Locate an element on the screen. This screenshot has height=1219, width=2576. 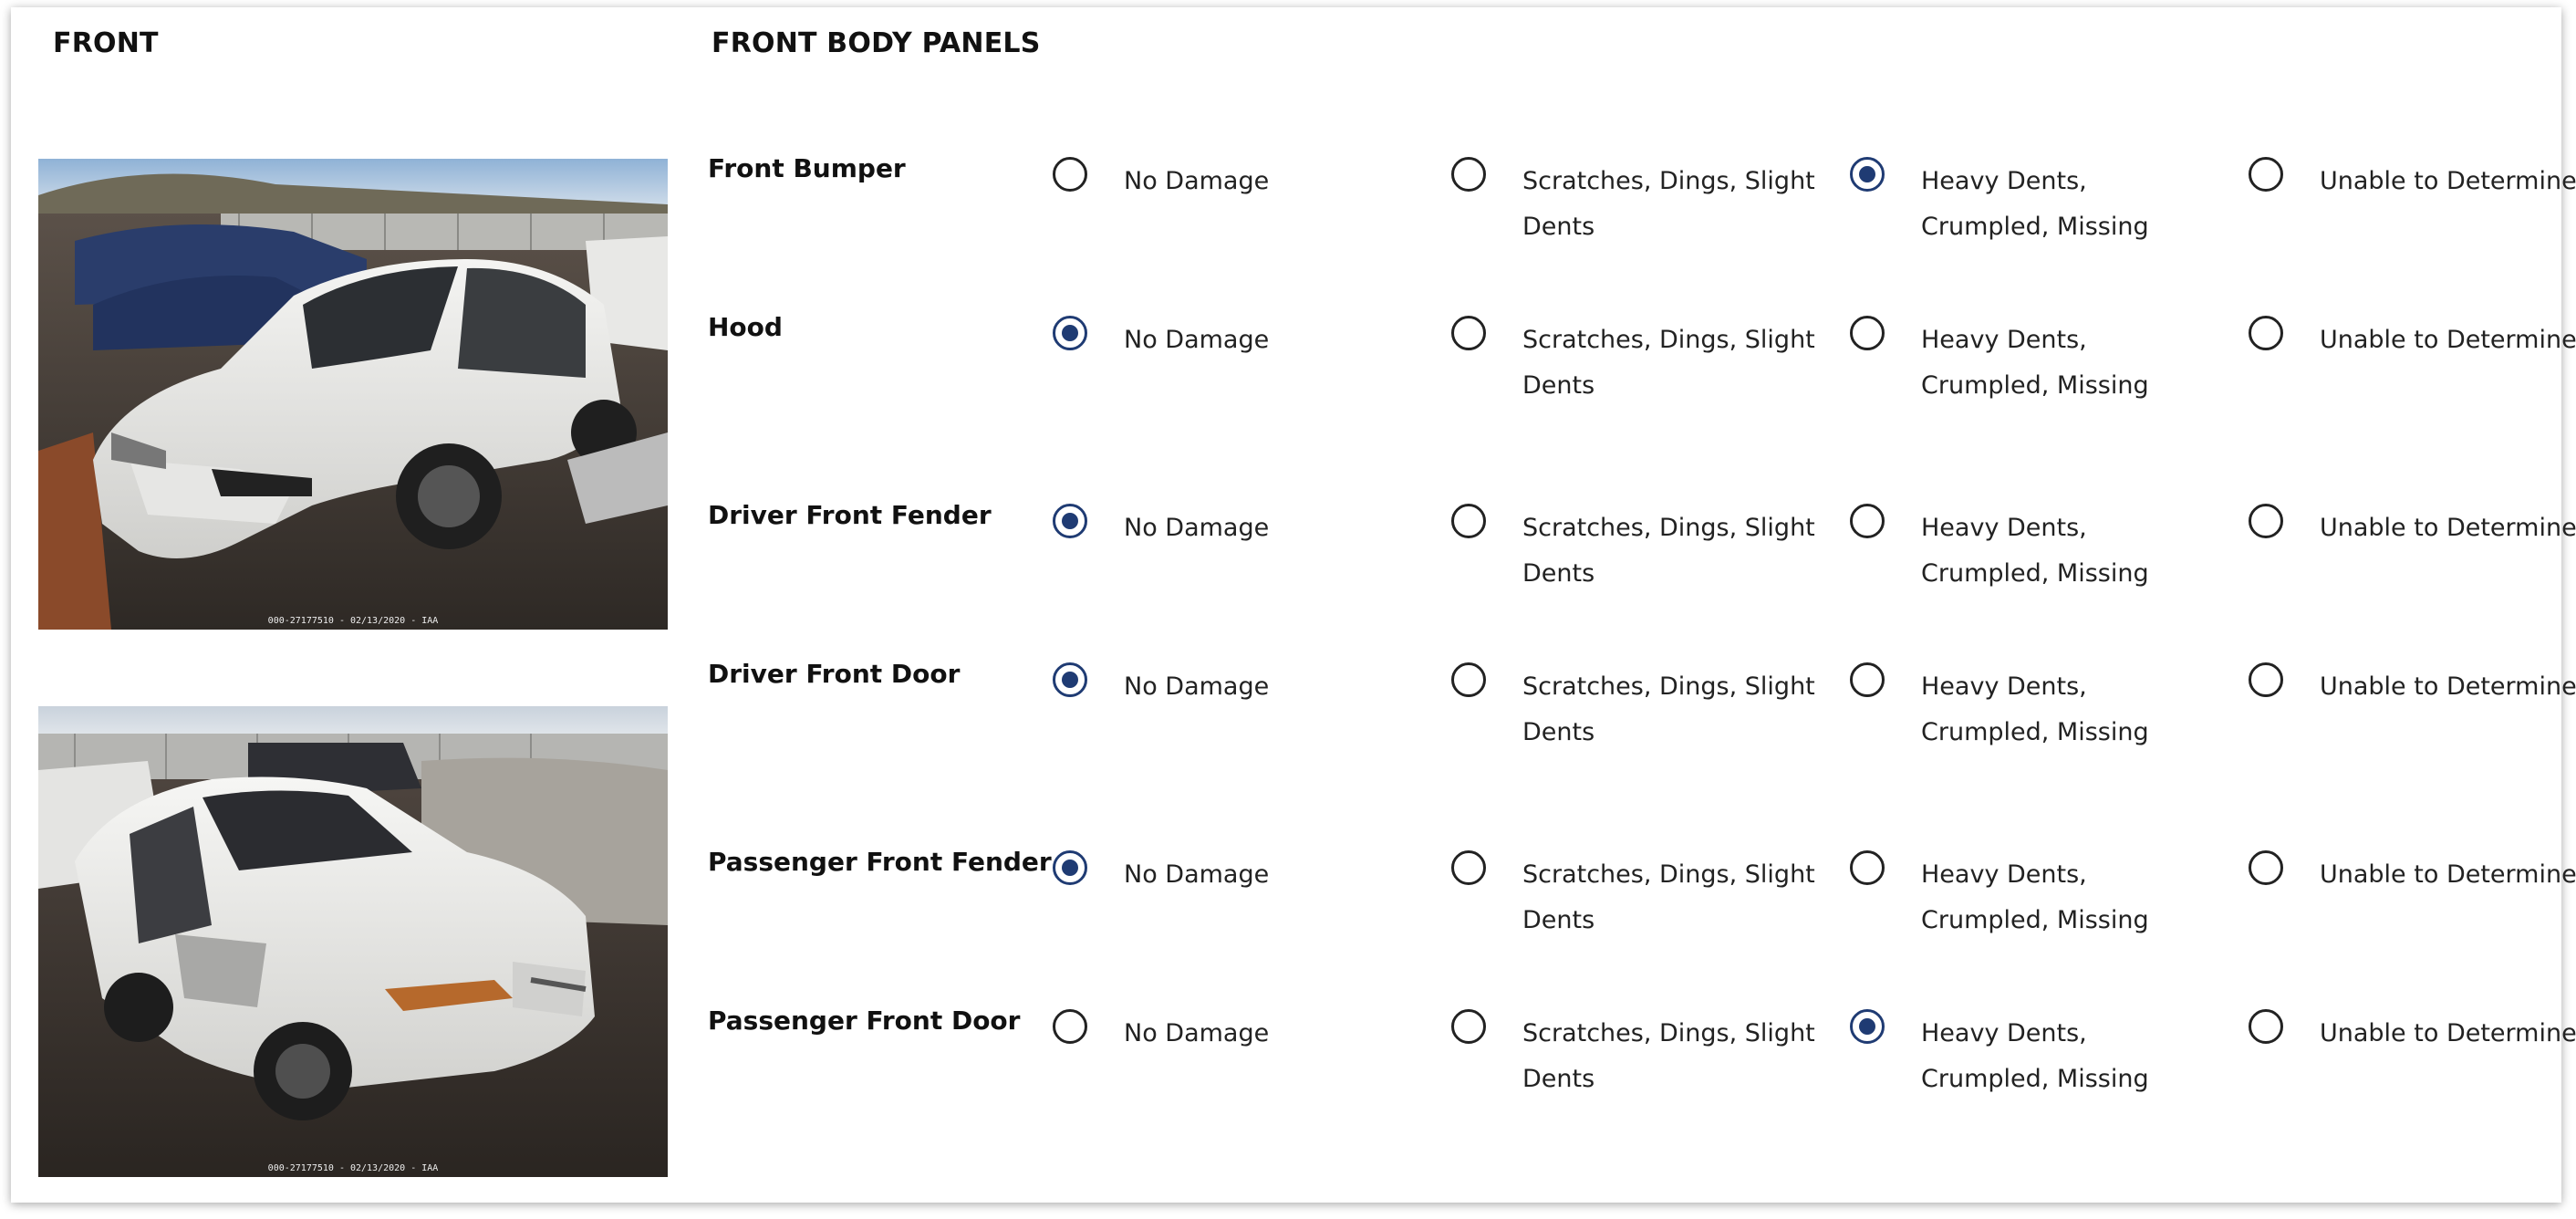
panel-label: Driver Front Fender is located at coordinates (850, 515).